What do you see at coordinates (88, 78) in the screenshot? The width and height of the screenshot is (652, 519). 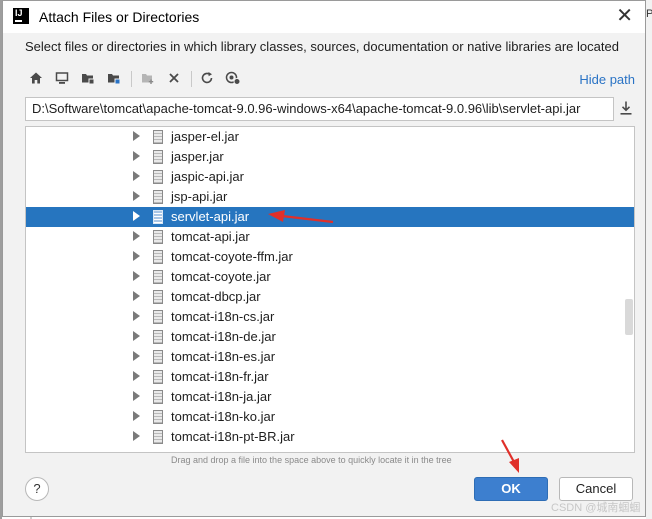 I see `project-icon` at bounding box center [88, 78].